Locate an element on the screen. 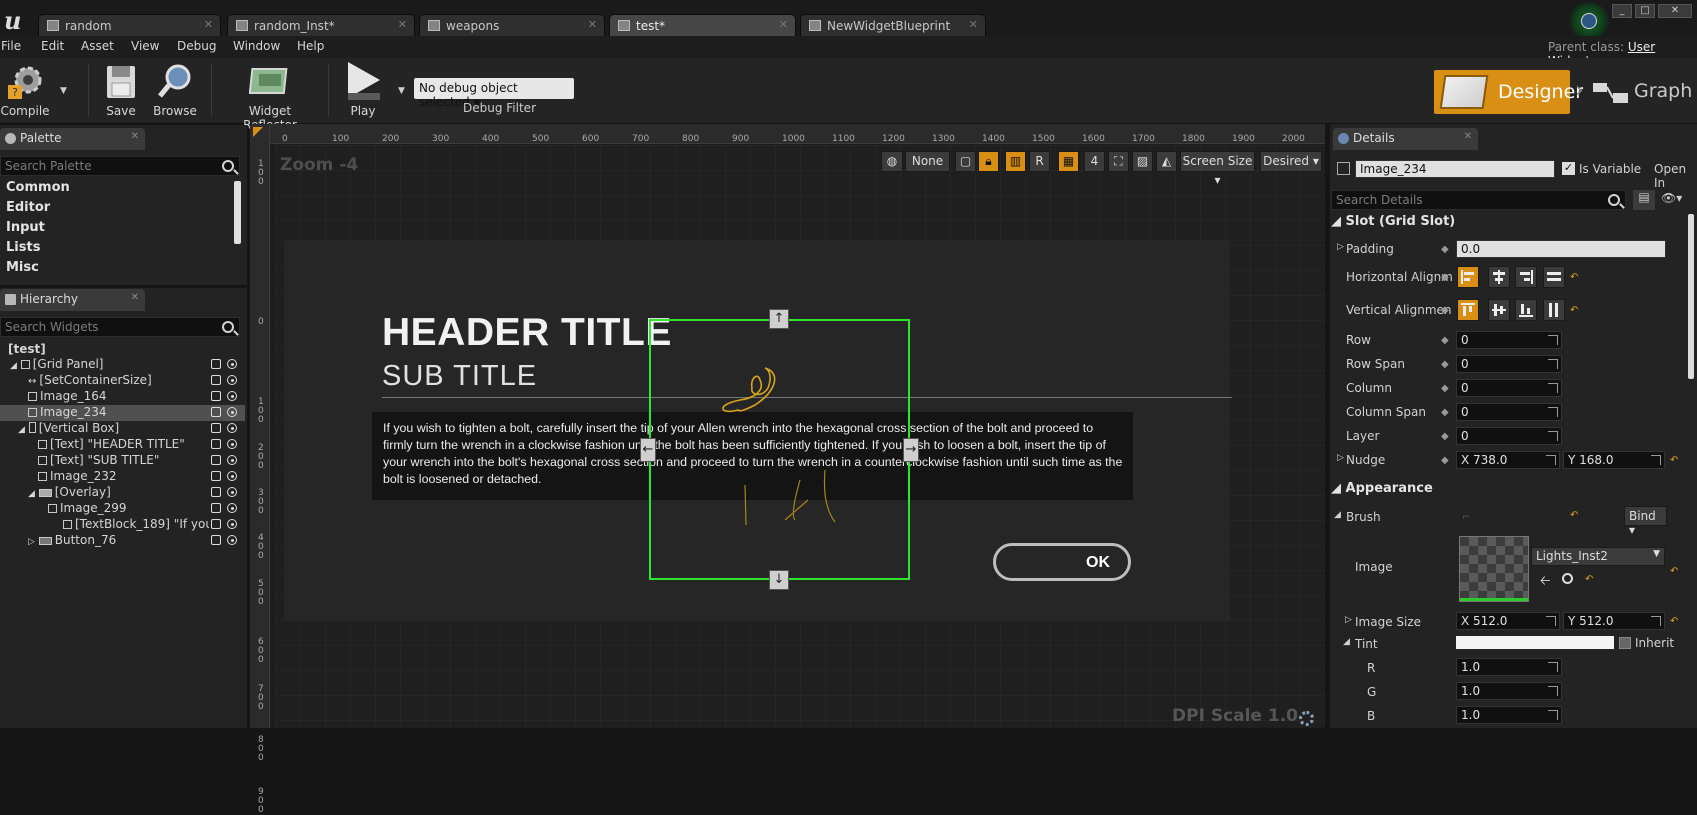 This screenshot has height=815, width=1697. widget-reflector-button: Widget Reflector is located at coordinates (270, 96).